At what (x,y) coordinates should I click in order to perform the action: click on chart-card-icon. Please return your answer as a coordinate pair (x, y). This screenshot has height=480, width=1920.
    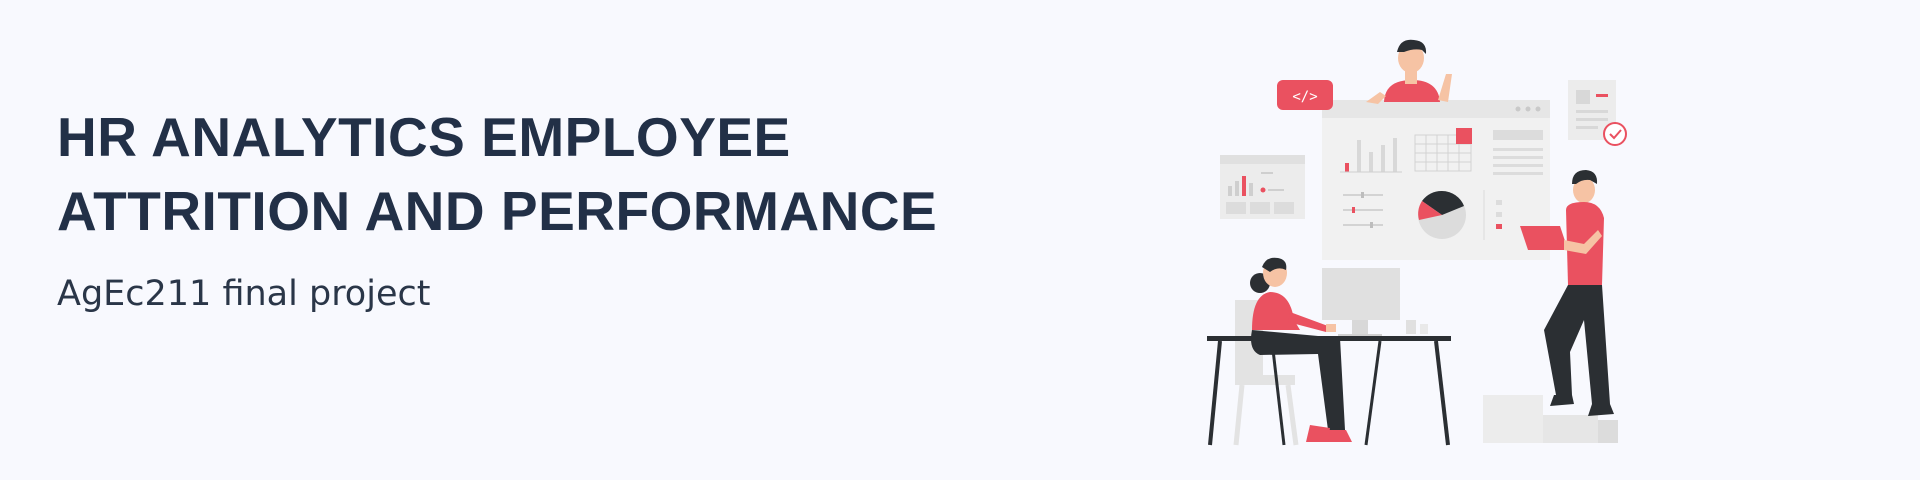
    Looking at the image, I should click on (1262, 187).